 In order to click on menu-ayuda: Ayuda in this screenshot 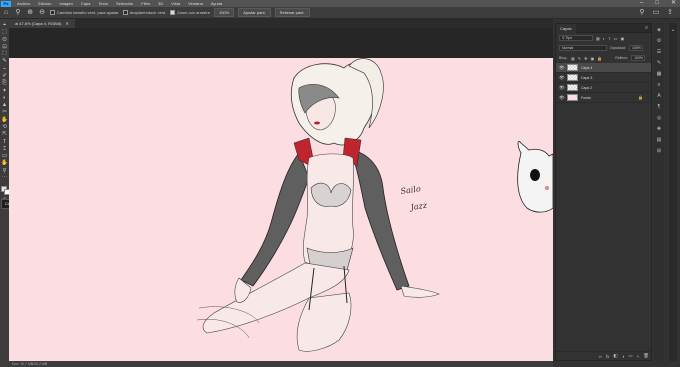, I will do `click(216, 3)`.